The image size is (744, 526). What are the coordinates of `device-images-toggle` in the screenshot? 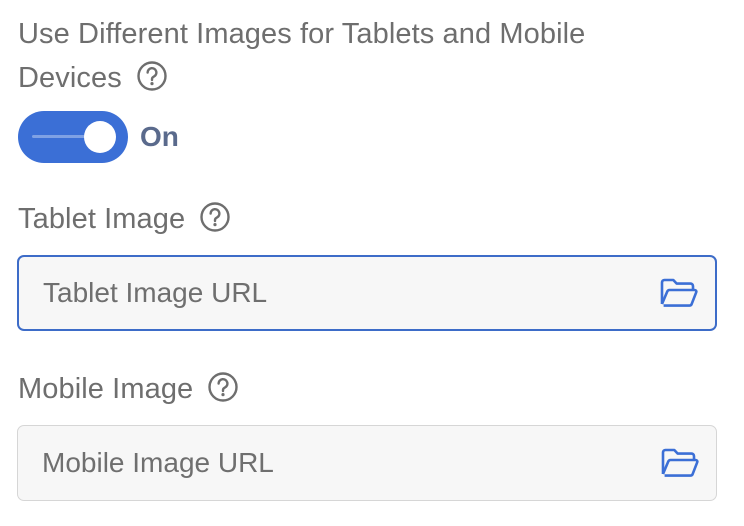 It's located at (73, 137).